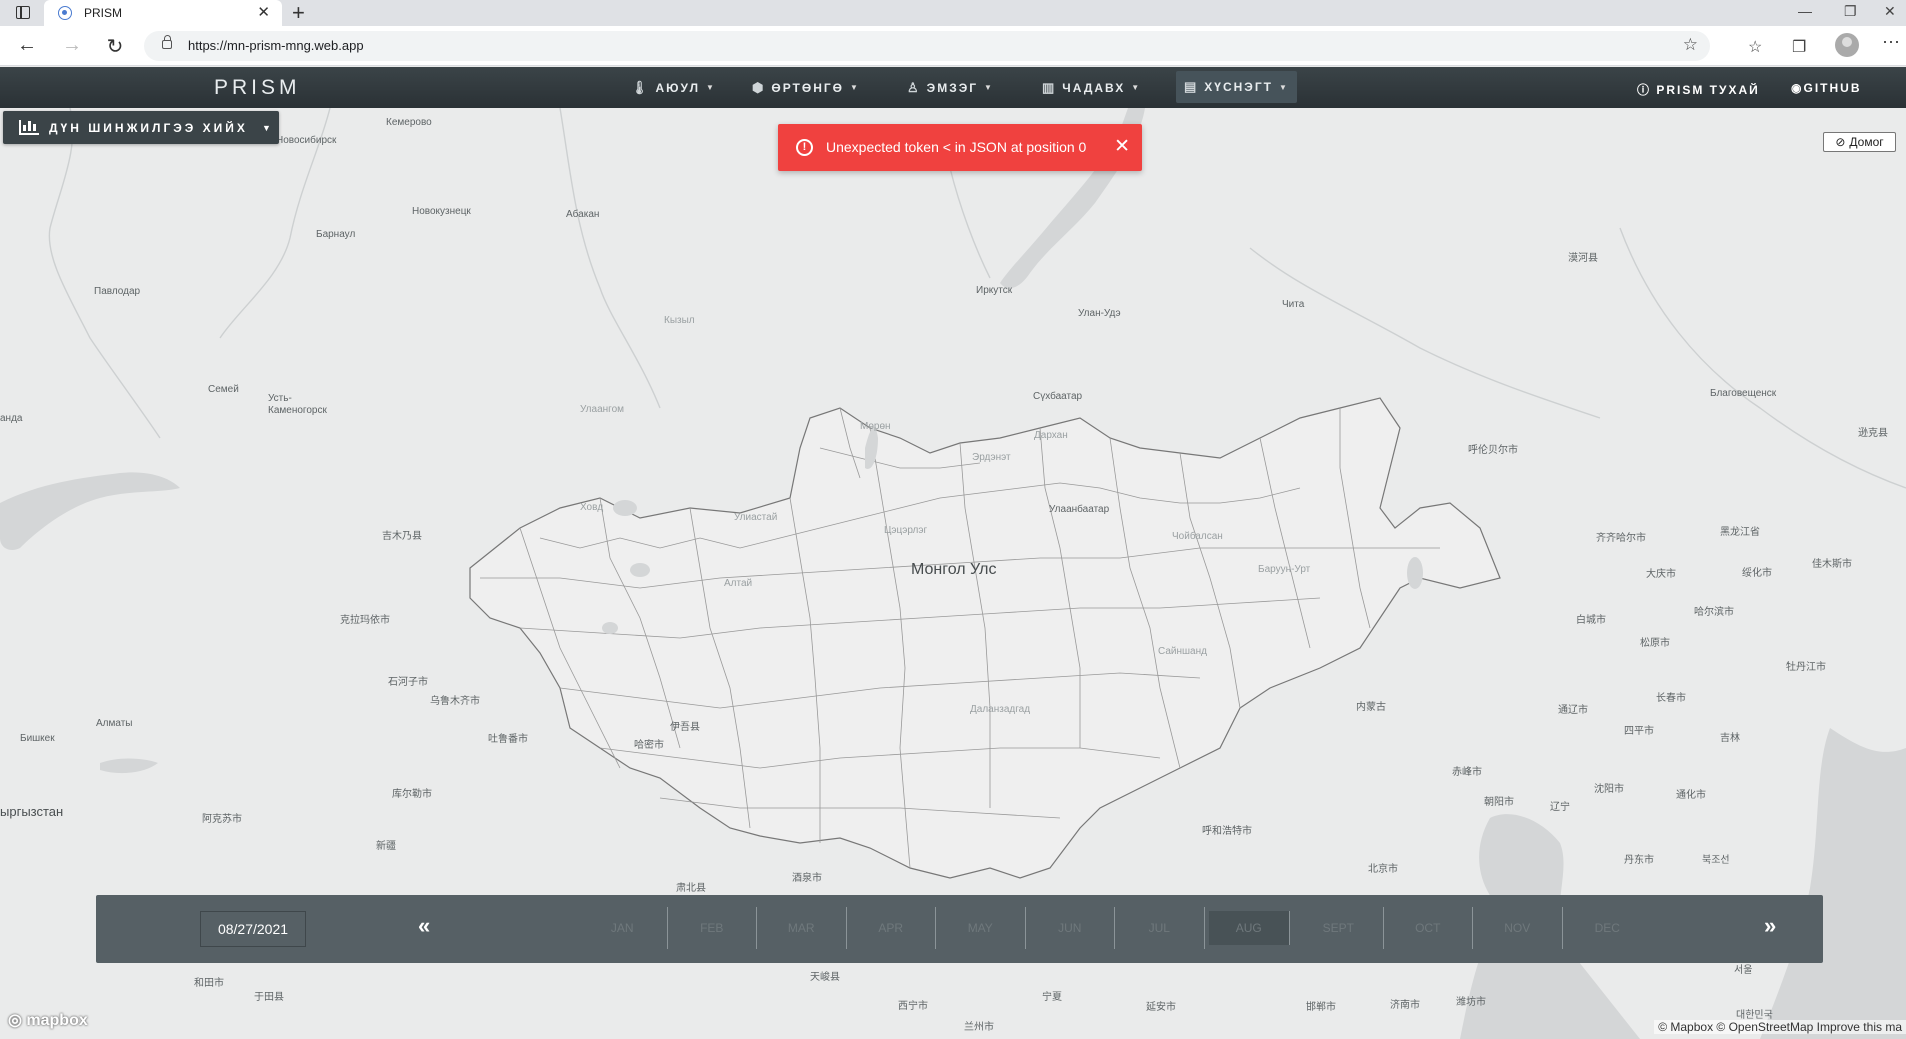 This screenshot has width=1906, height=1039. What do you see at coordinates (1122, 146) in the screenshot?
I see `toast-close-icon: ✕` at bounding box center [1122, 146].